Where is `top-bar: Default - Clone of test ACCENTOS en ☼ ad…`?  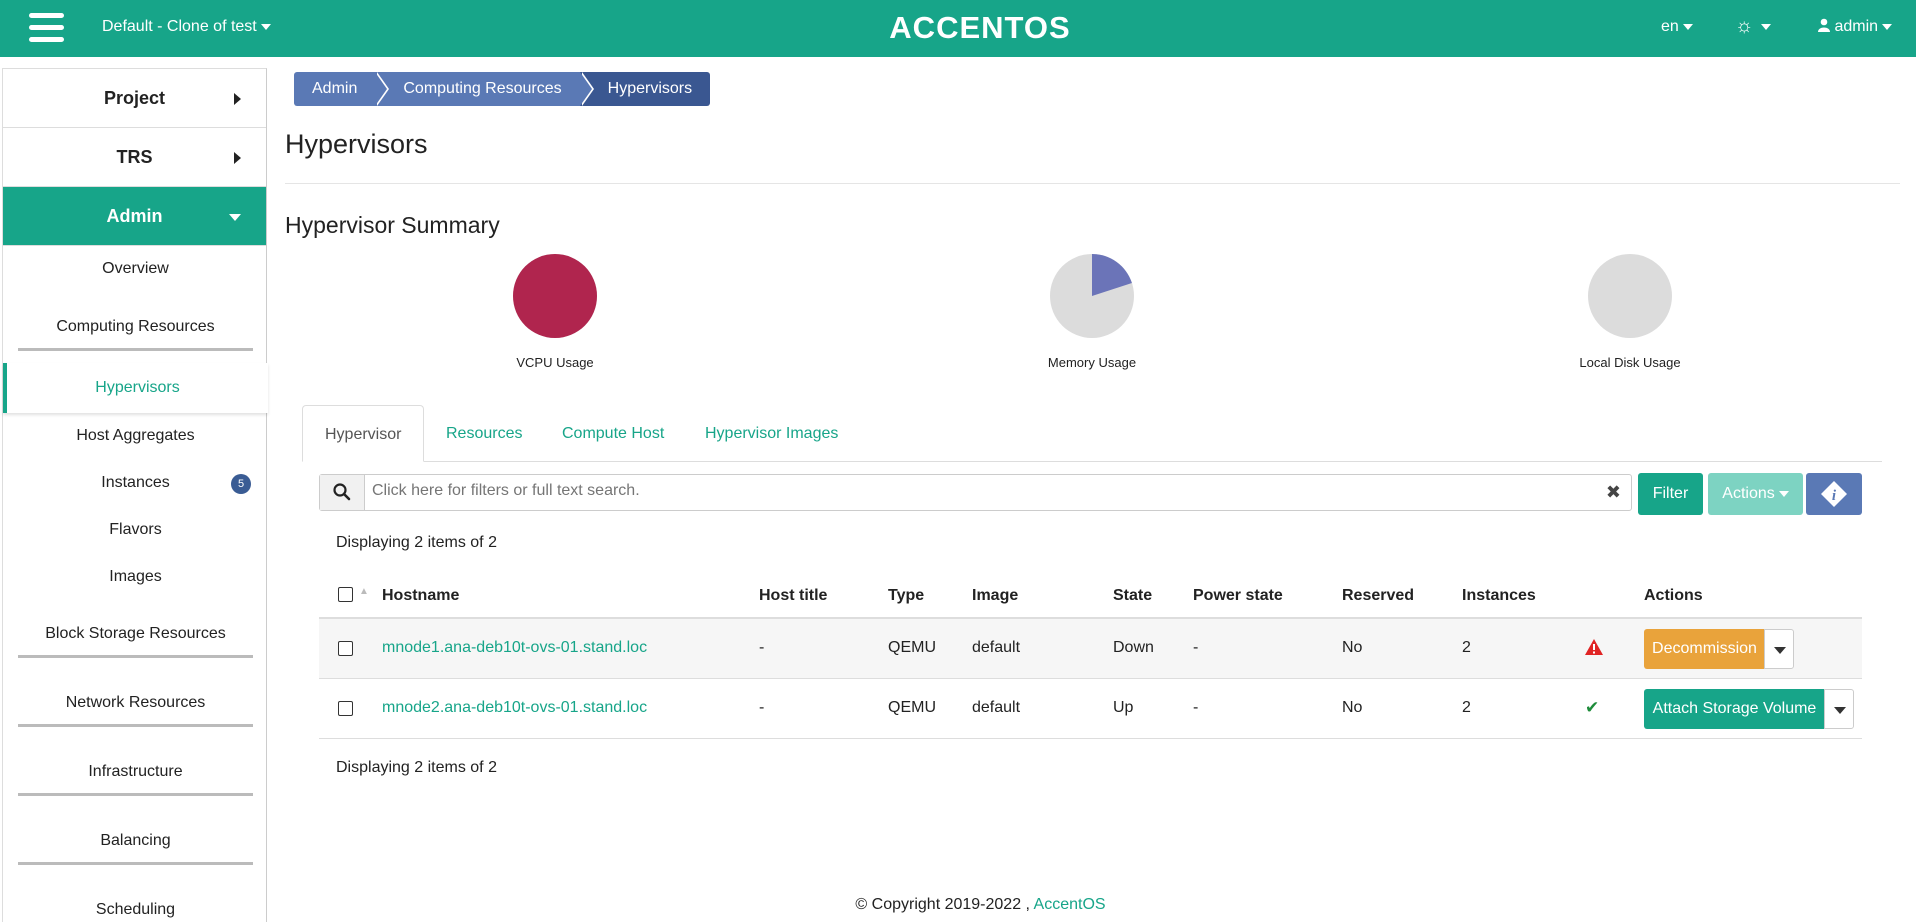
top-bar: Default - Clone of test ACCENTOS en ☼ ad… is located at coordinates (958, 28).